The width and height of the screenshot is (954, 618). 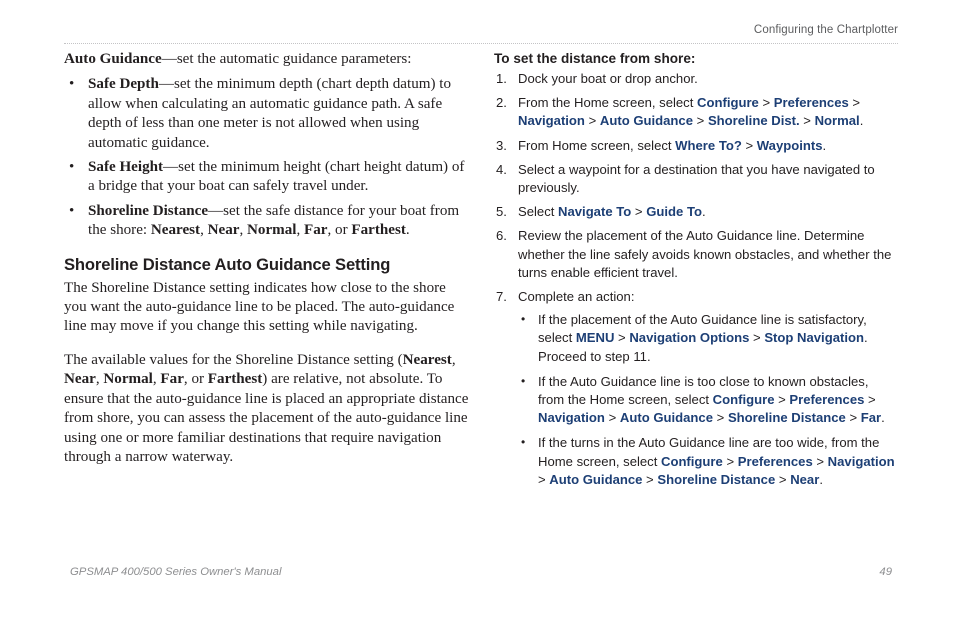 What do you see at coordinates (789, 145) in the screenshot?
I see `ui-term-waypoints: Waypoints` at bounding box center [789, 145].